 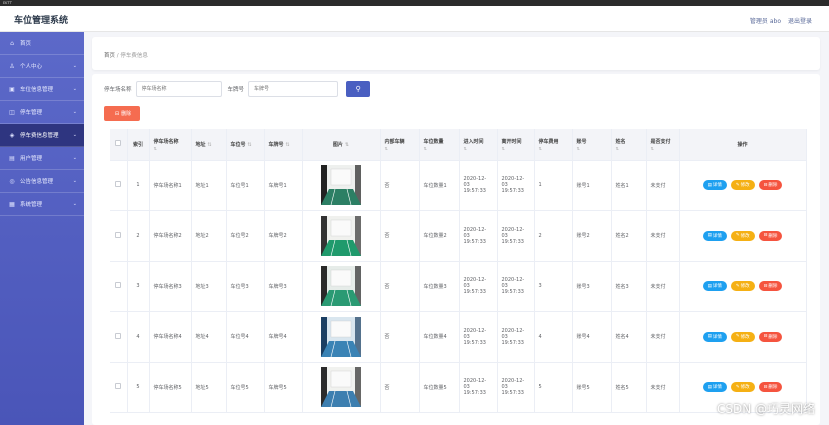 I want to click on column-header: 车牌号 ⇅, so click(x=283, y=145).